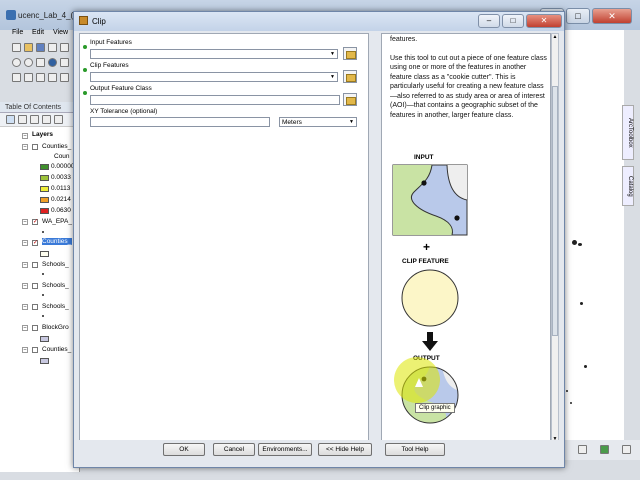 The image size is (640, 480). I want to click on down-arrow-icon, so click(430, 341).